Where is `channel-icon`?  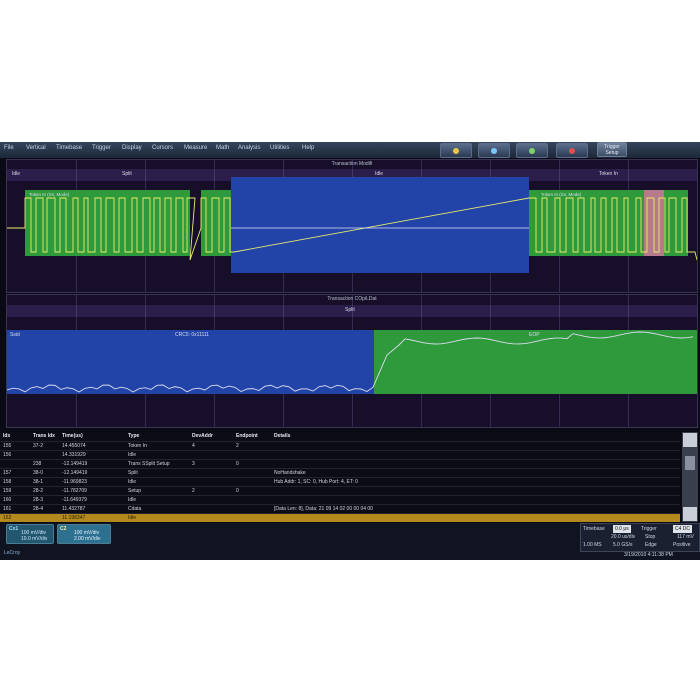 channel-icon is located at coordinates (456, 150).